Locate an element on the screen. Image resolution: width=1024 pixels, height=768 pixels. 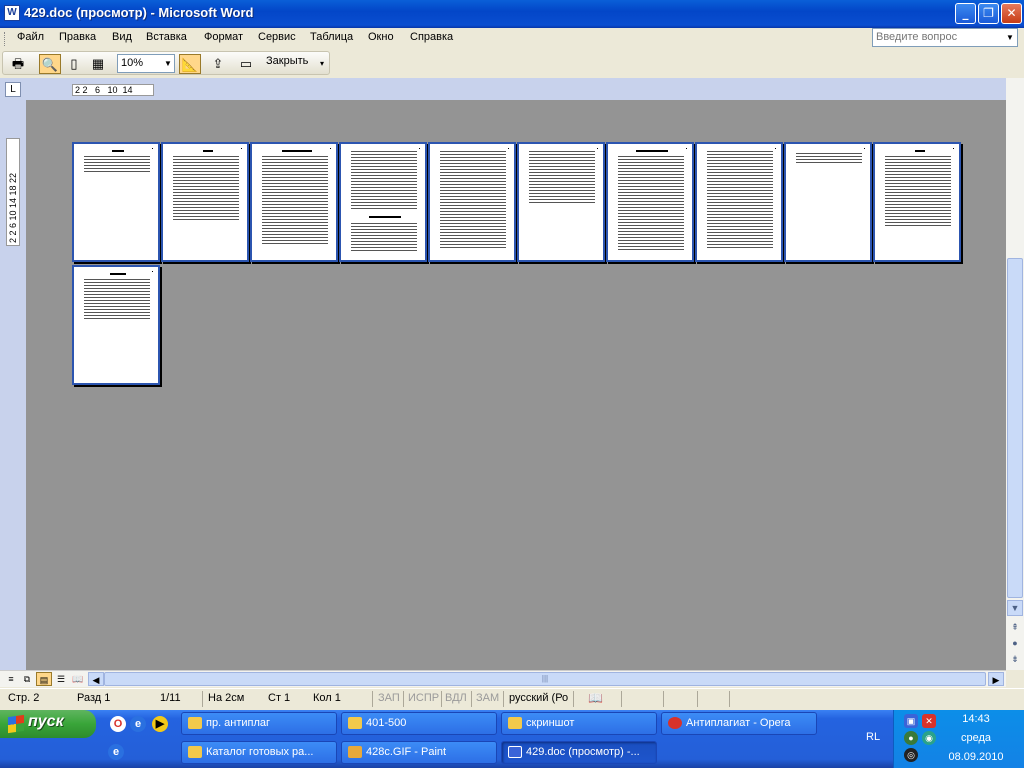
clock-date: 08.09.2010 is located at coordinates (976, 757).